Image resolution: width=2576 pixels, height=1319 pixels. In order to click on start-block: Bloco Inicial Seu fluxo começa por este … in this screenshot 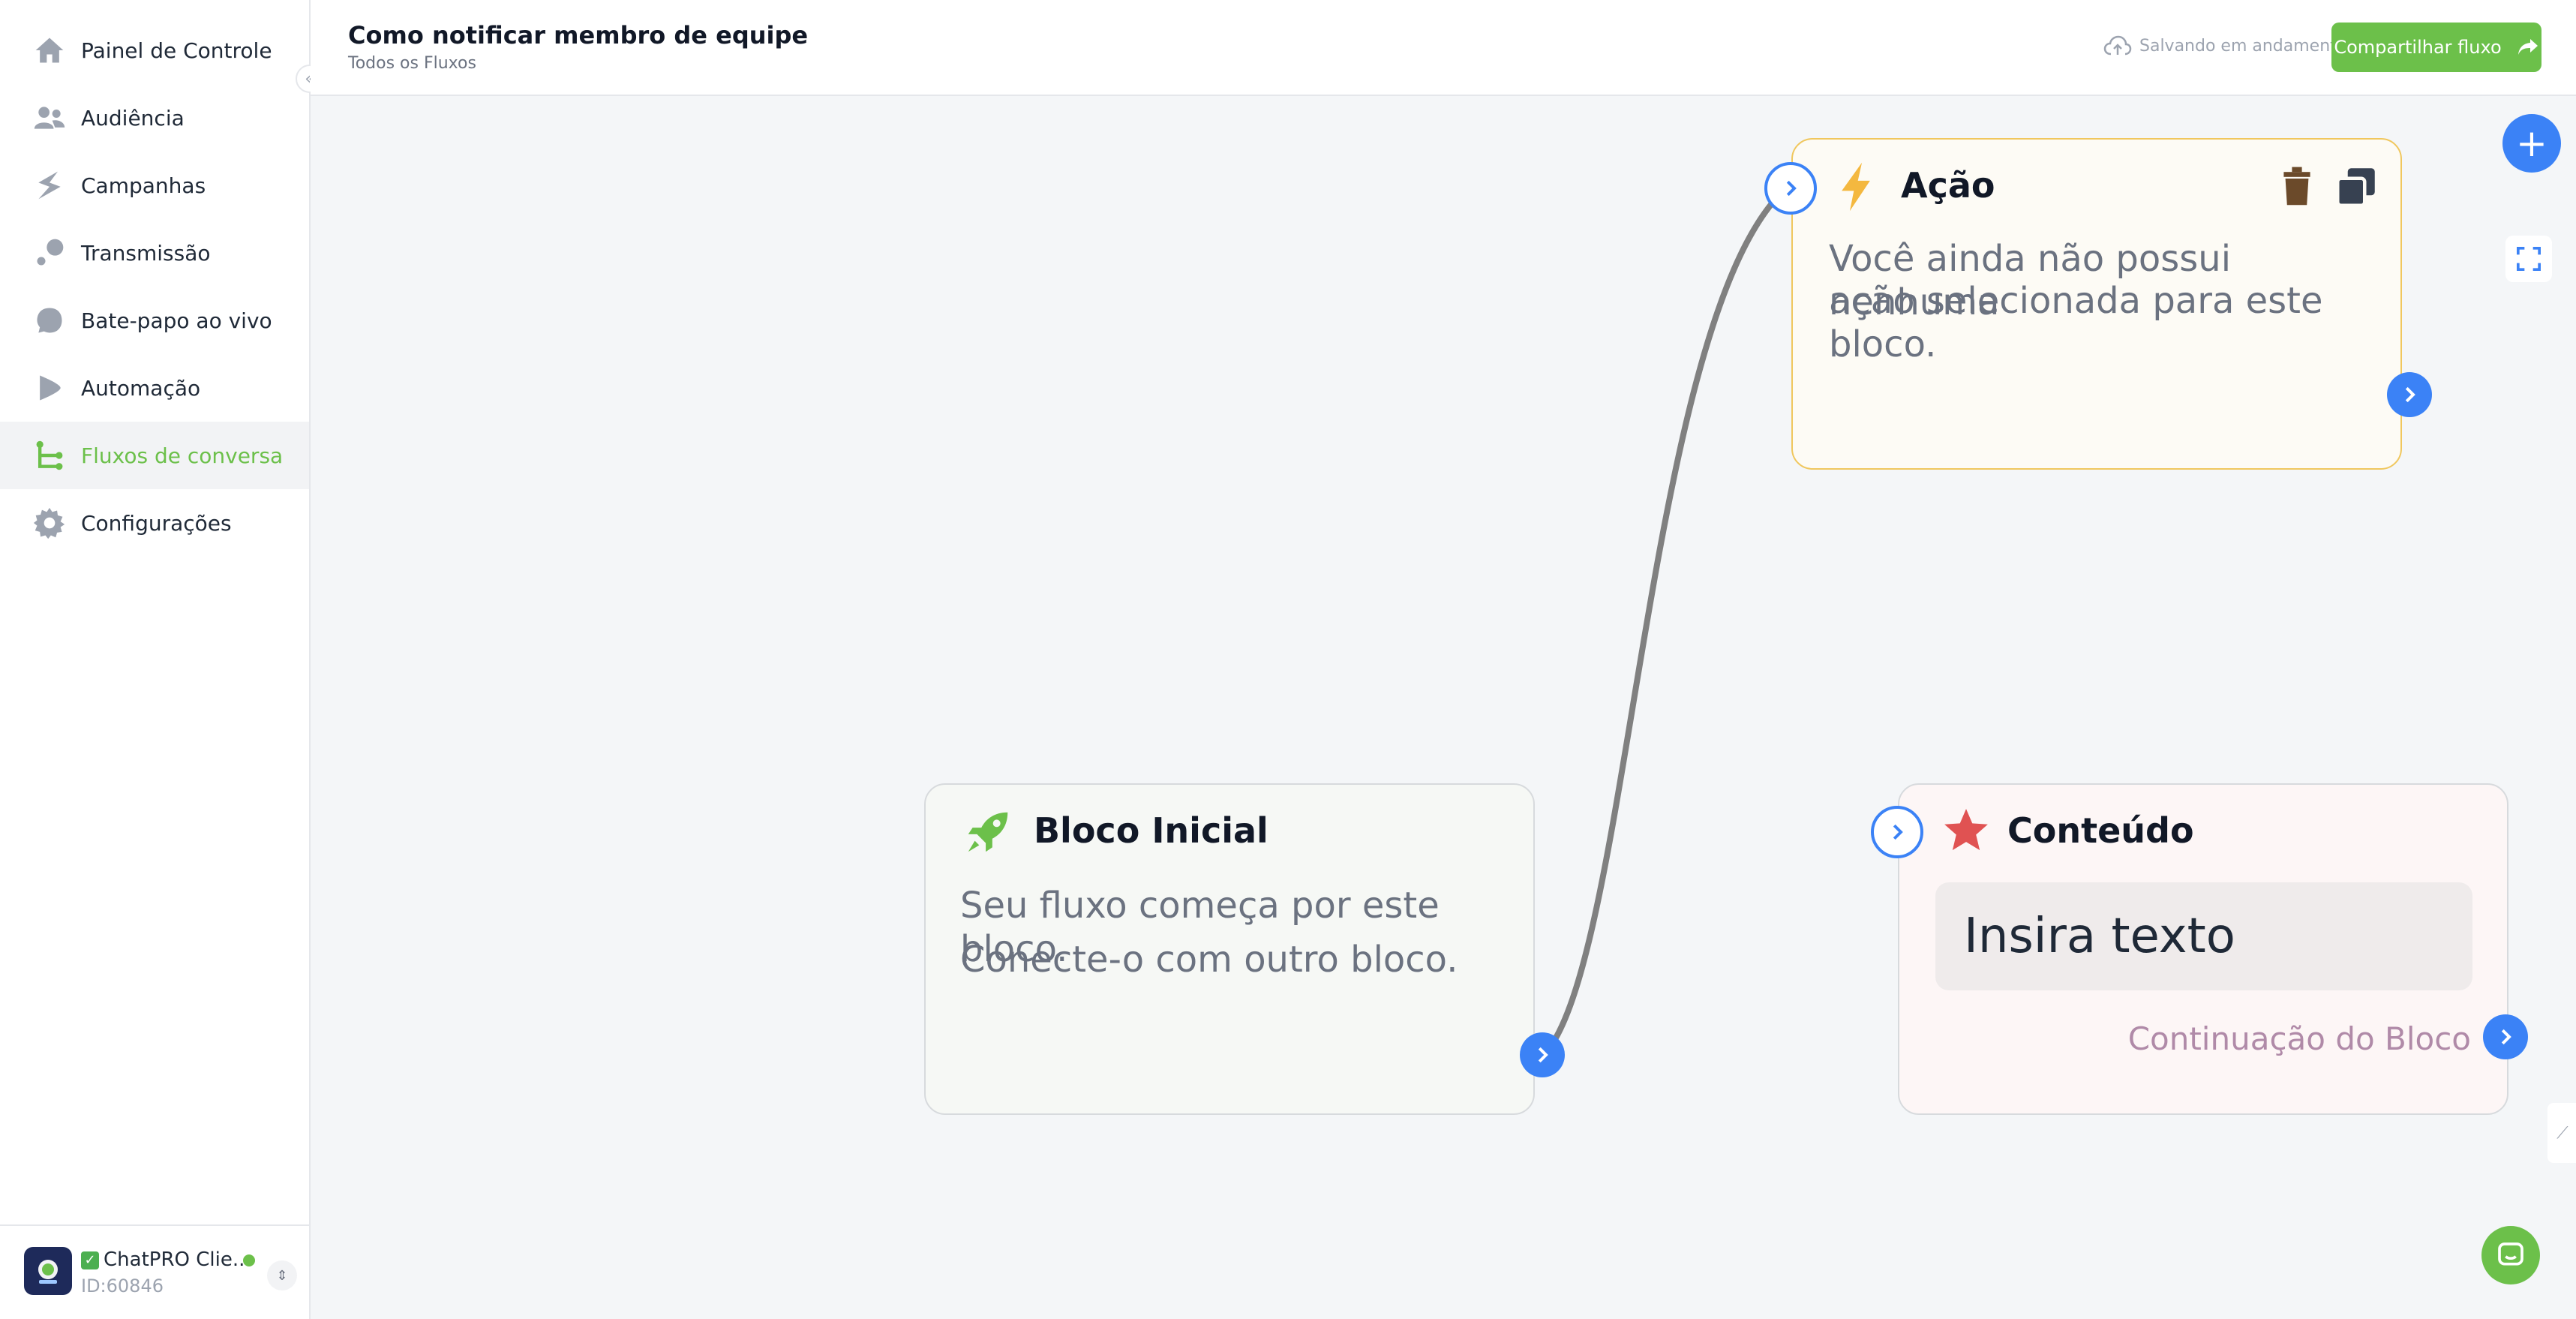, I will do `click(1229, 949)`.